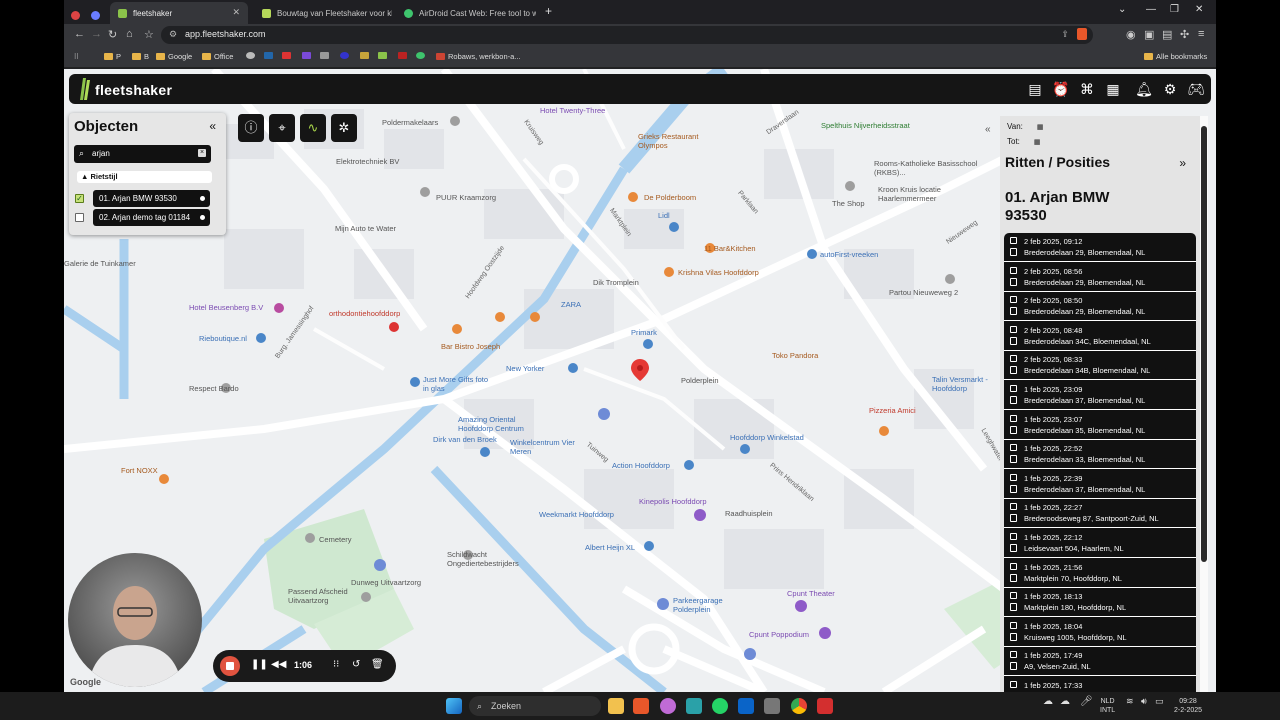 The width and height of the screenshot is (1280, 720). Describe the element at coordinates (1086, 702) in the screenshot. I see `microphone-icon: 🎤︎` at that location.